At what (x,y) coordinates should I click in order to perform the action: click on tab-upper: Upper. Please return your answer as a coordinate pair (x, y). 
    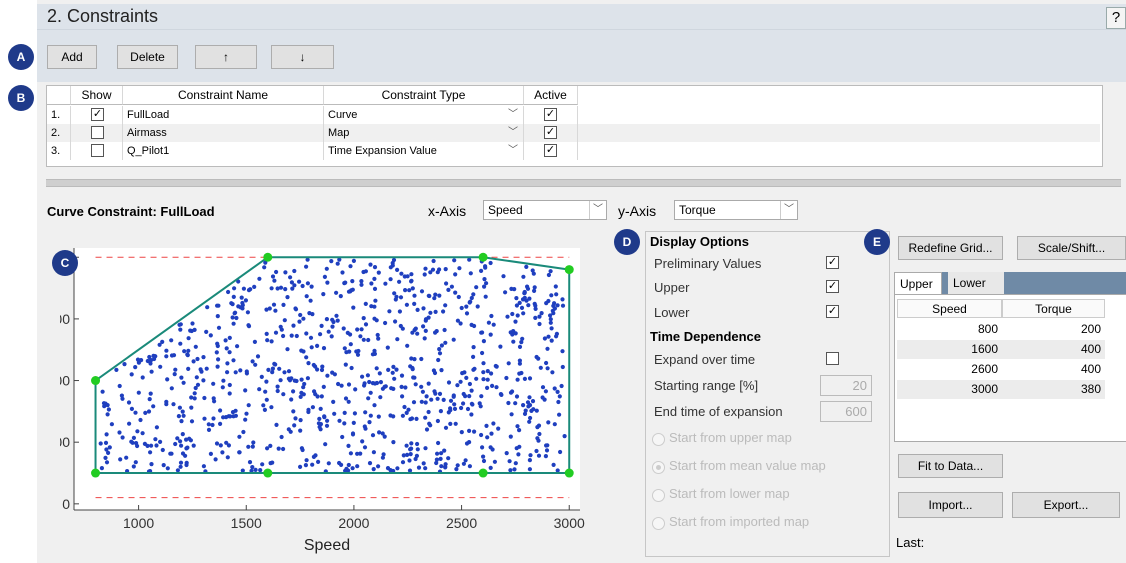
    Looking at the image, I should click on (918, 283).